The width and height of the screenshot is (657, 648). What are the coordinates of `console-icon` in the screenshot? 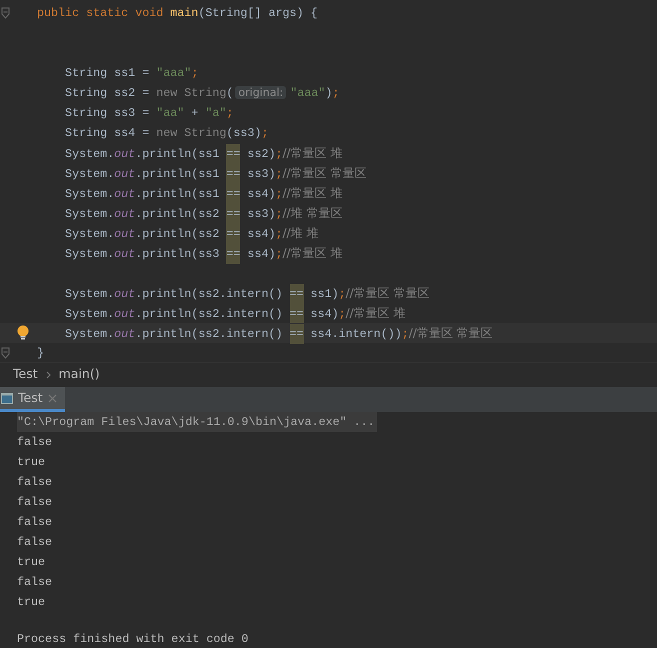 It's located at (7, 398).